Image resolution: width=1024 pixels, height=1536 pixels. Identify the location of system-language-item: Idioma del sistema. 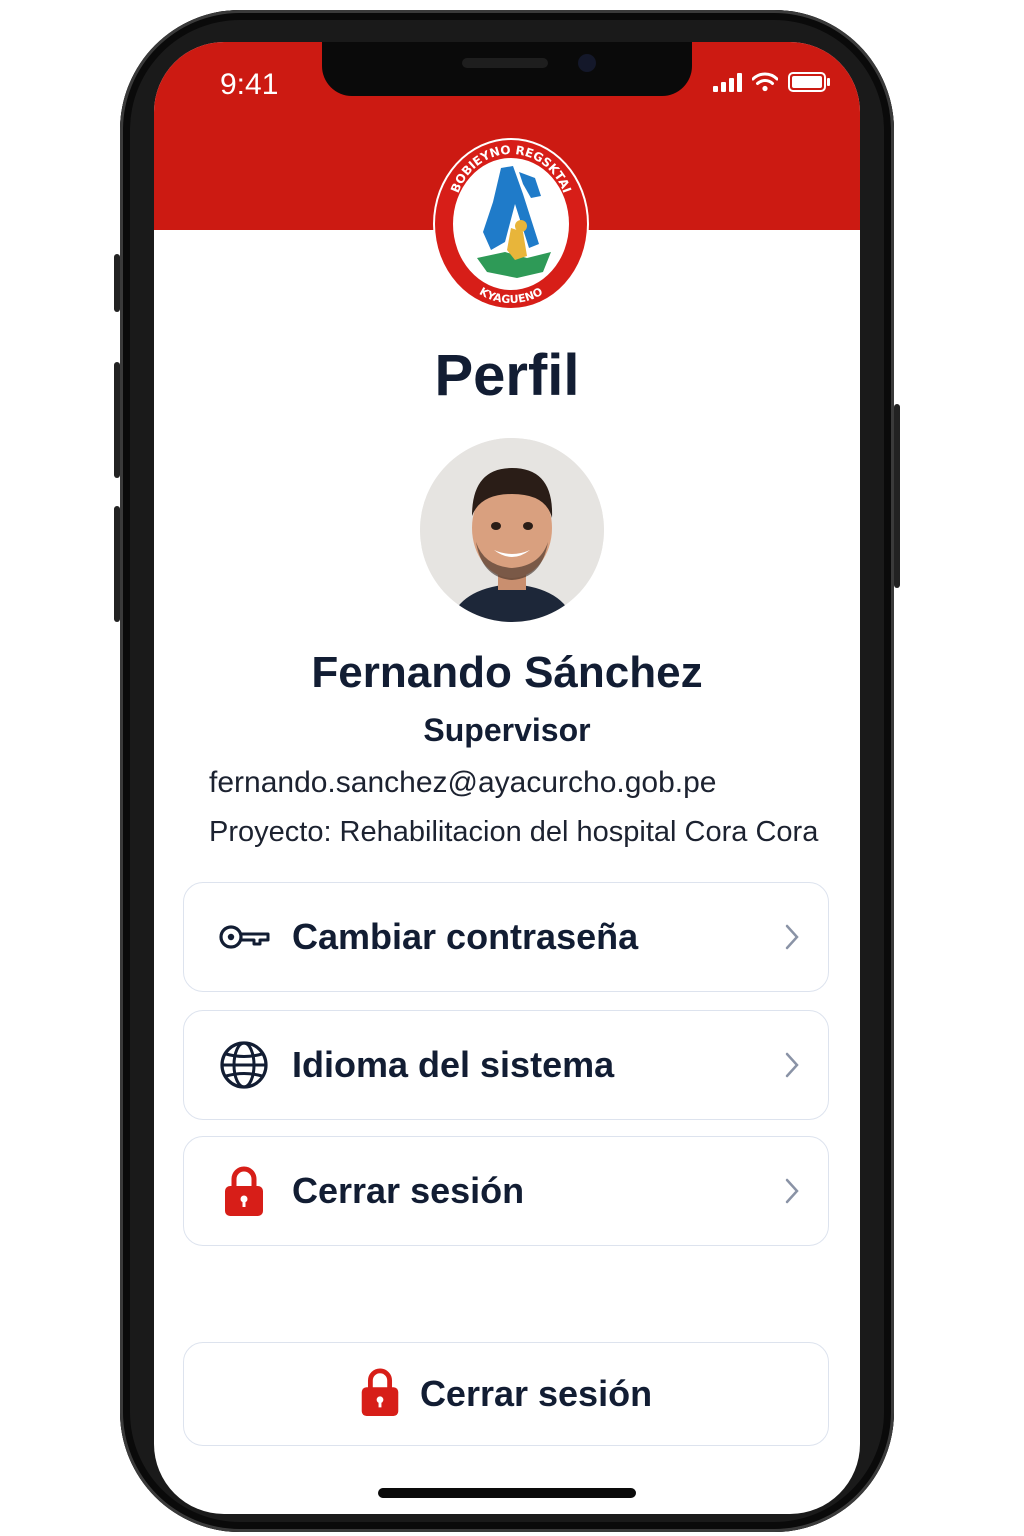
(506, 1065).